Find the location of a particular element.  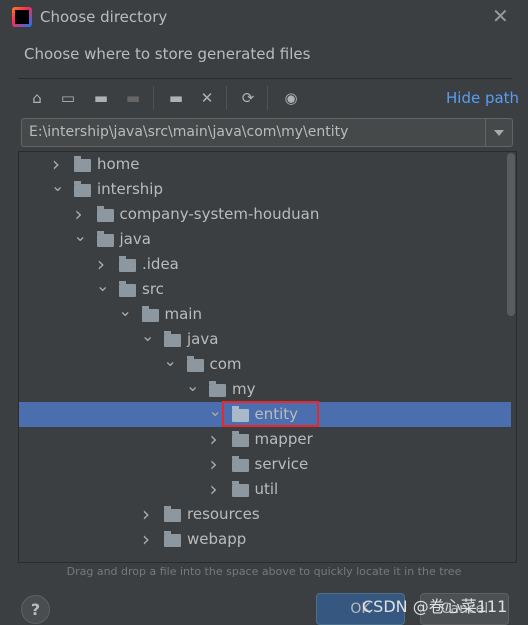

project-folder-icon: ▬ is located at coordinates (101, 98).